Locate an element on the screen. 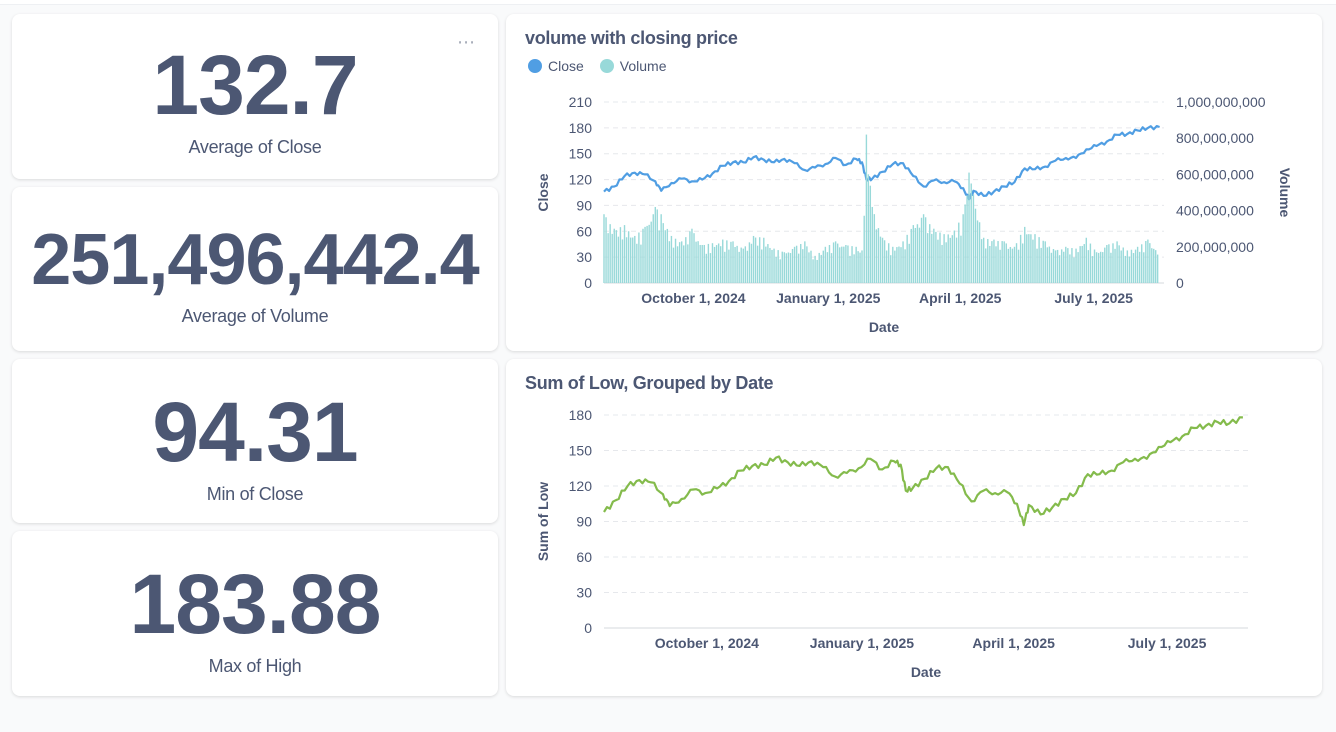 The height and width of the screenshot is (732, 1336). scalar-value: 183.88 is located at coordinates (255, 604).